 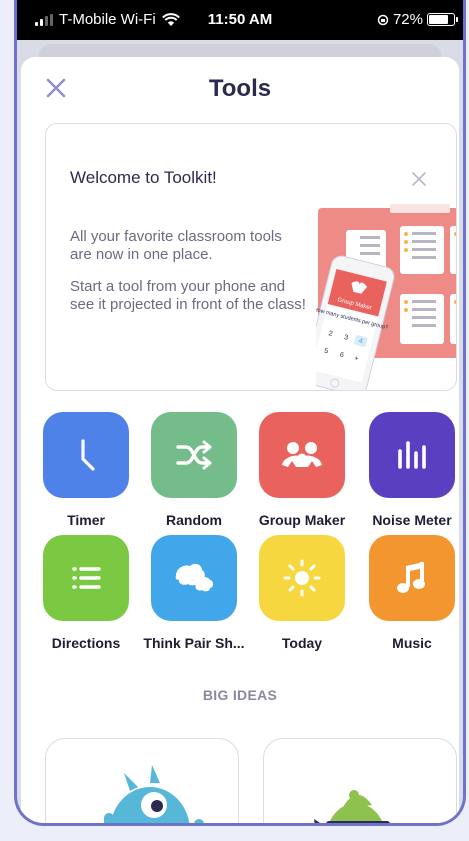 I want to click on big-ideas-heading: BIG IDEAS, so click(x=240, y=695).